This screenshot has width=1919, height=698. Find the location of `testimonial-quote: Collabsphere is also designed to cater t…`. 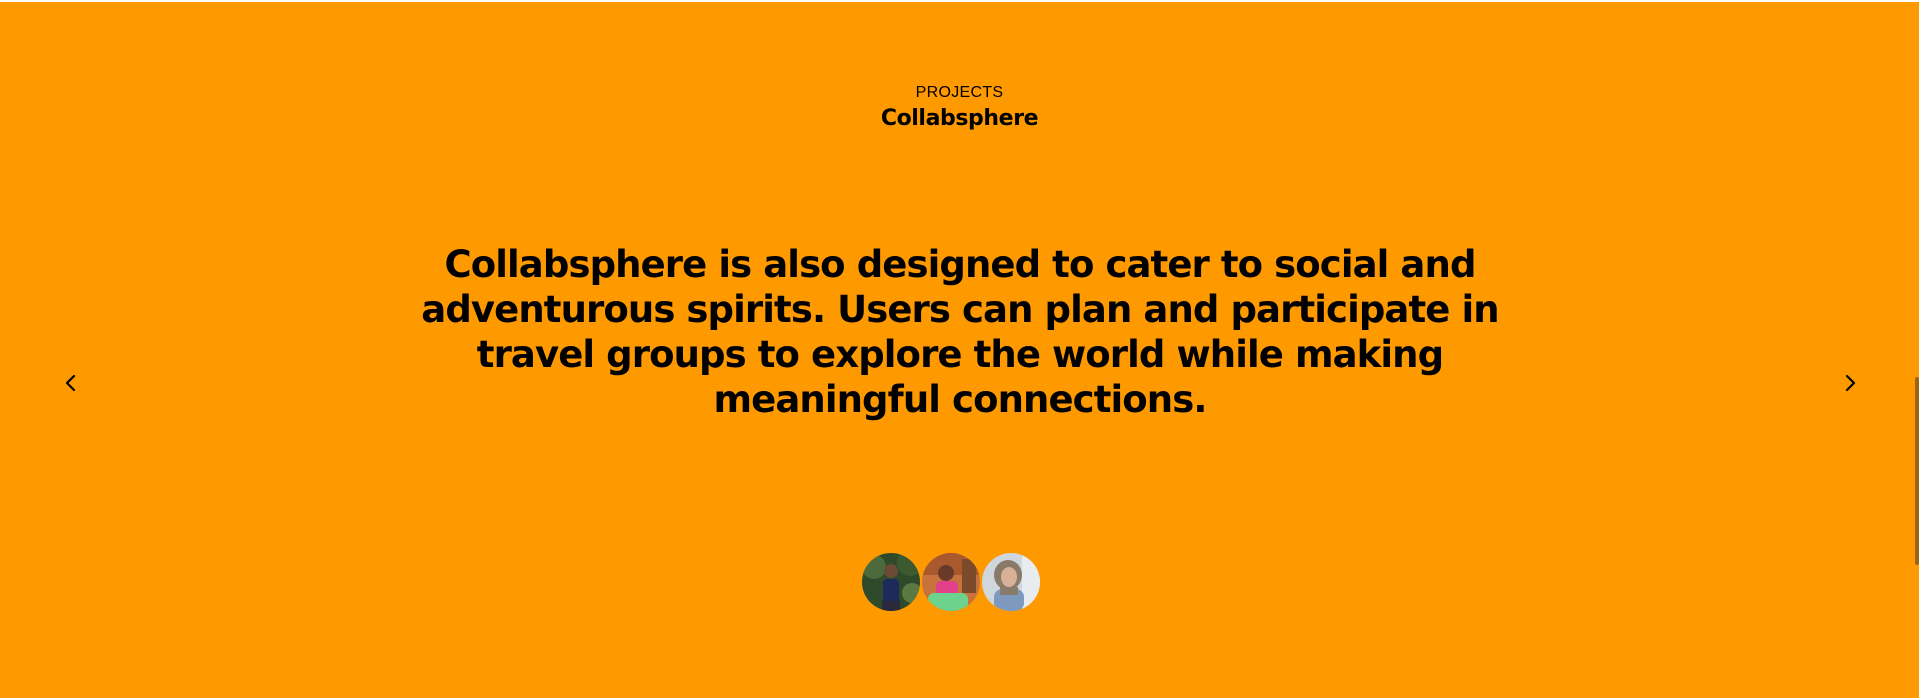

testimonial-quote: Collabsphere is also designed to cater t… is located at coordinates (960, 332).